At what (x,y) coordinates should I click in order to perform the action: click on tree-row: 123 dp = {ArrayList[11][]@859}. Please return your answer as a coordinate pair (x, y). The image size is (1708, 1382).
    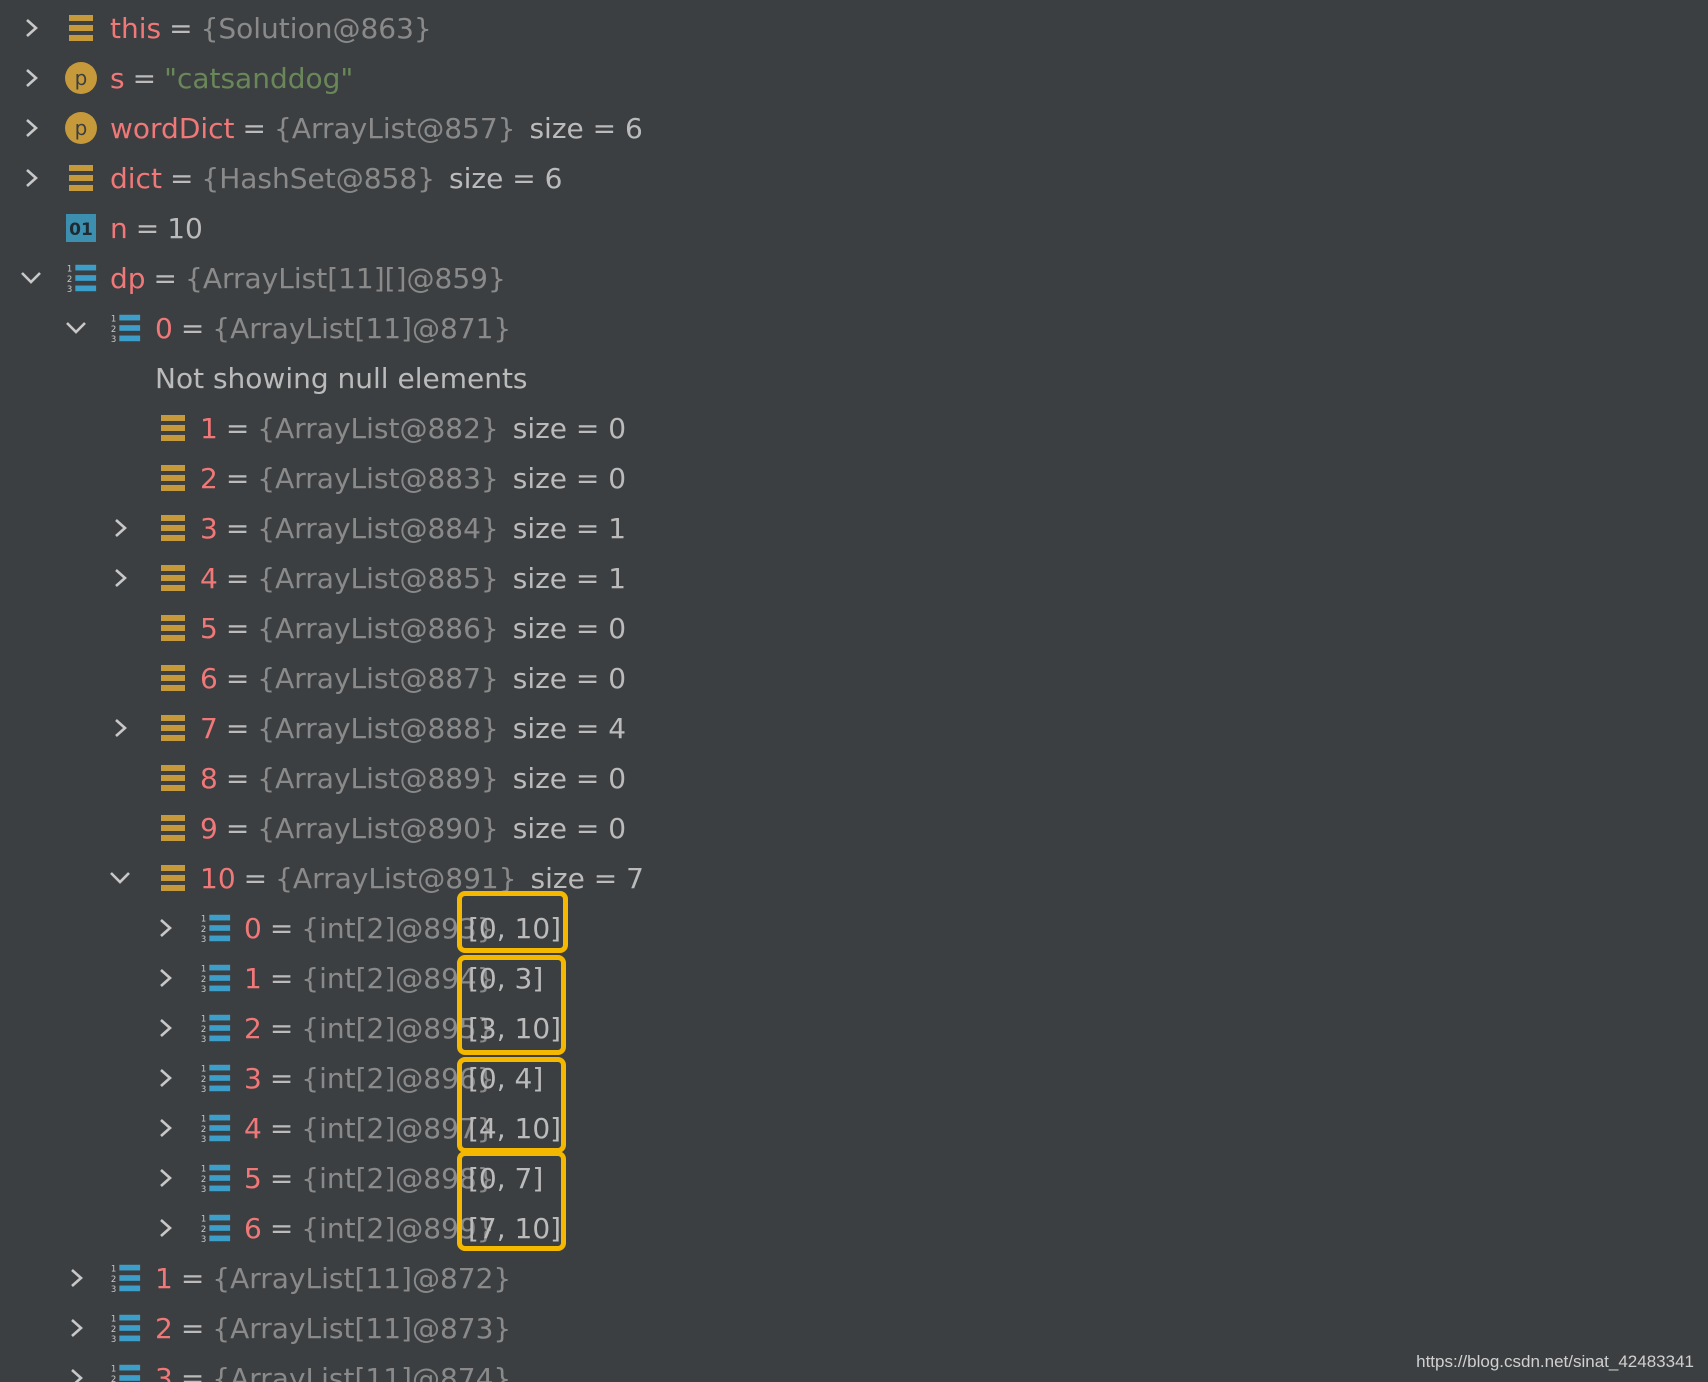
    Looking at the image, I should click on (854, 278).